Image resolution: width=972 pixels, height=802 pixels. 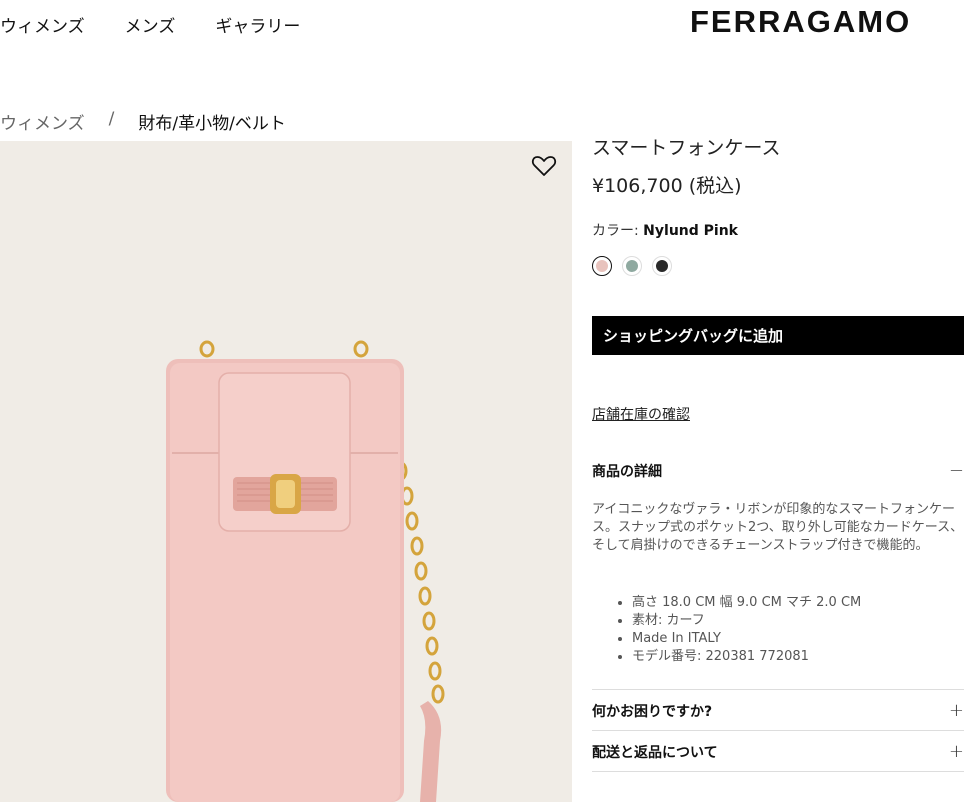 What do you see at coordinates (662, 266) in the screenshot?
I see `swatch-black` at bounding box center [662, 266].